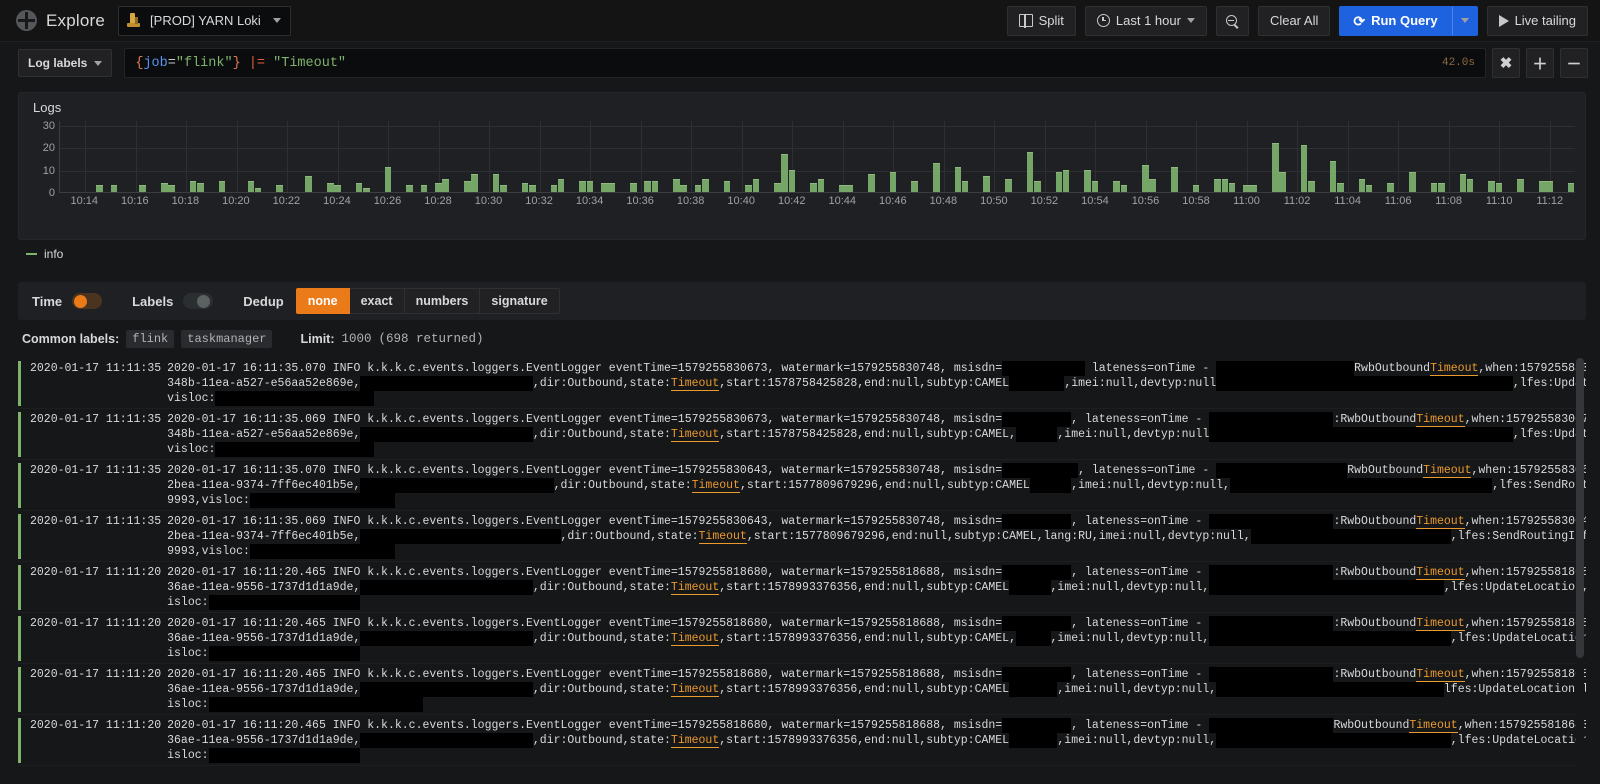 Image resolution: width=1600 pixels, height=784 pixels. Describe the element at coordinates (377, 301) in the screenshot. I see `dedup-option-exact: exact` at that location.